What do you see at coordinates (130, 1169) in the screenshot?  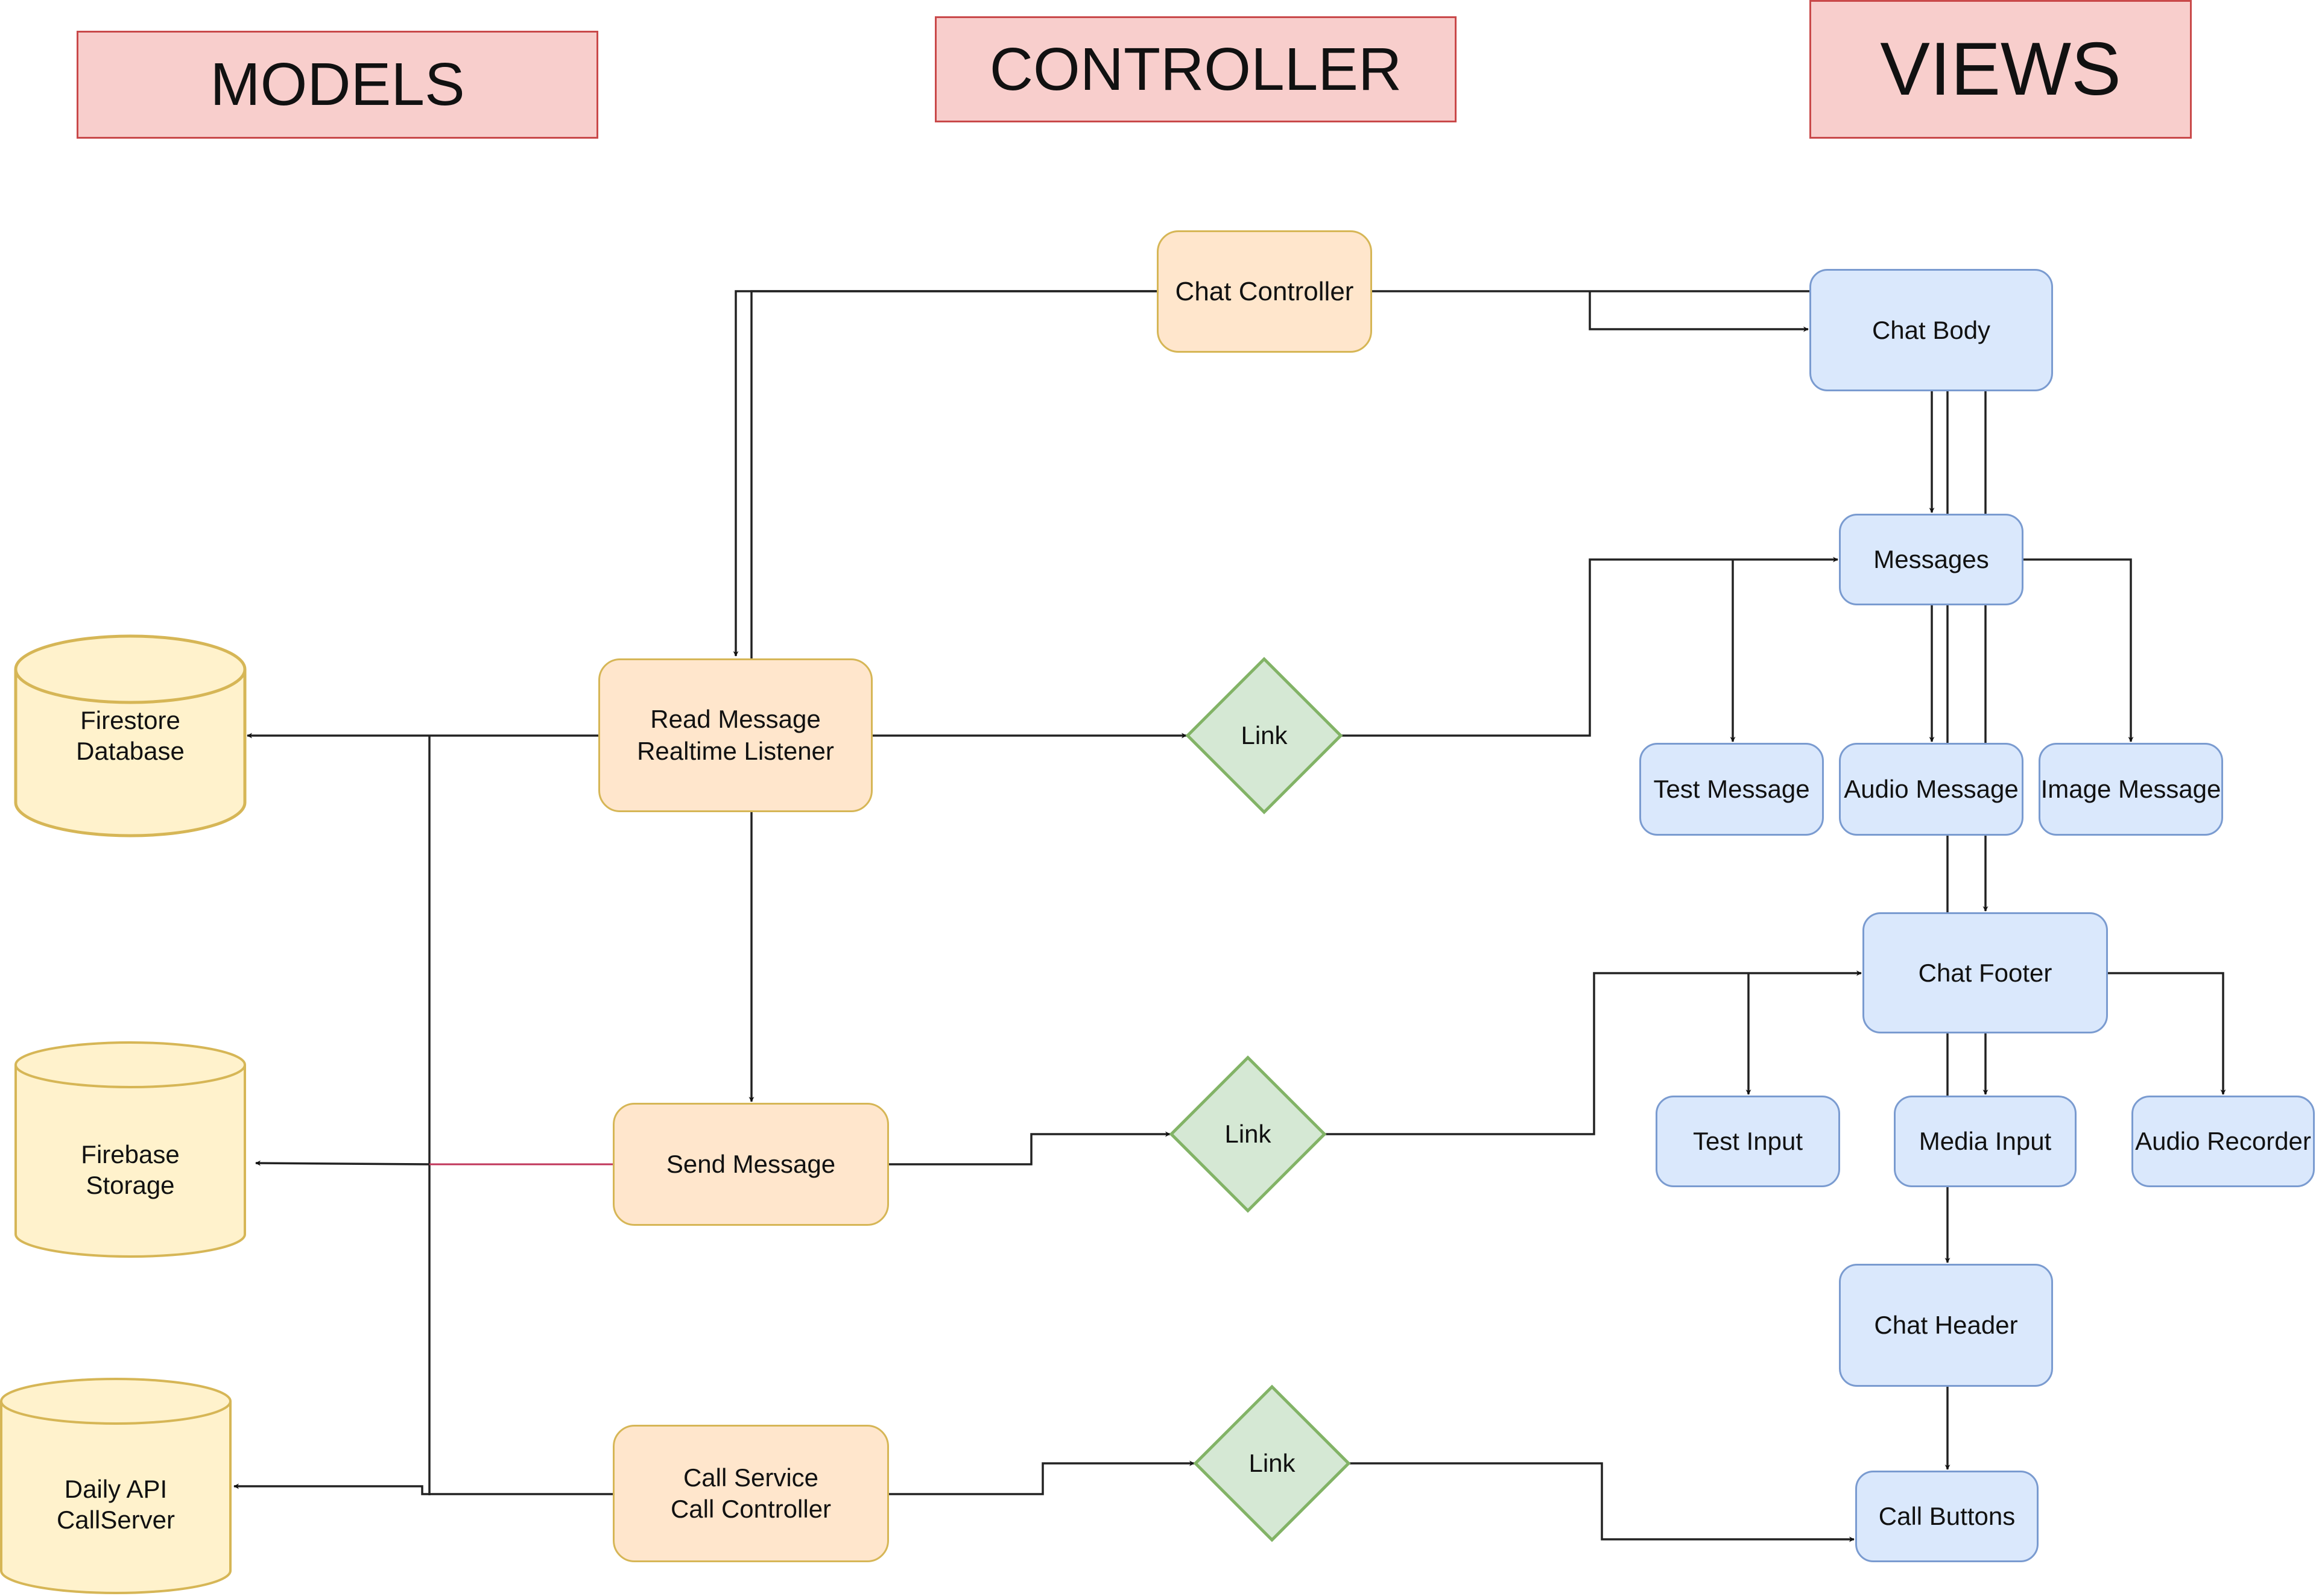 I see `model-storage-label: Firebase Storage` at bounding box center [130, 1169].